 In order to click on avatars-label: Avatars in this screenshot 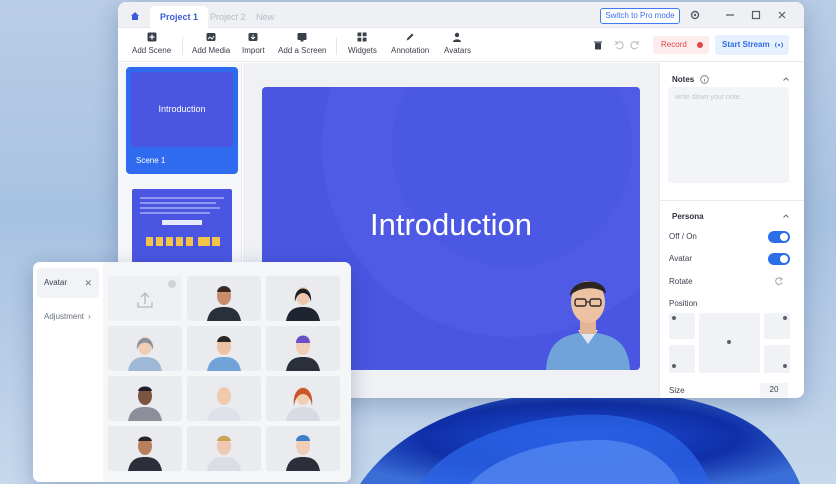, I will do `click(457, 50)`.